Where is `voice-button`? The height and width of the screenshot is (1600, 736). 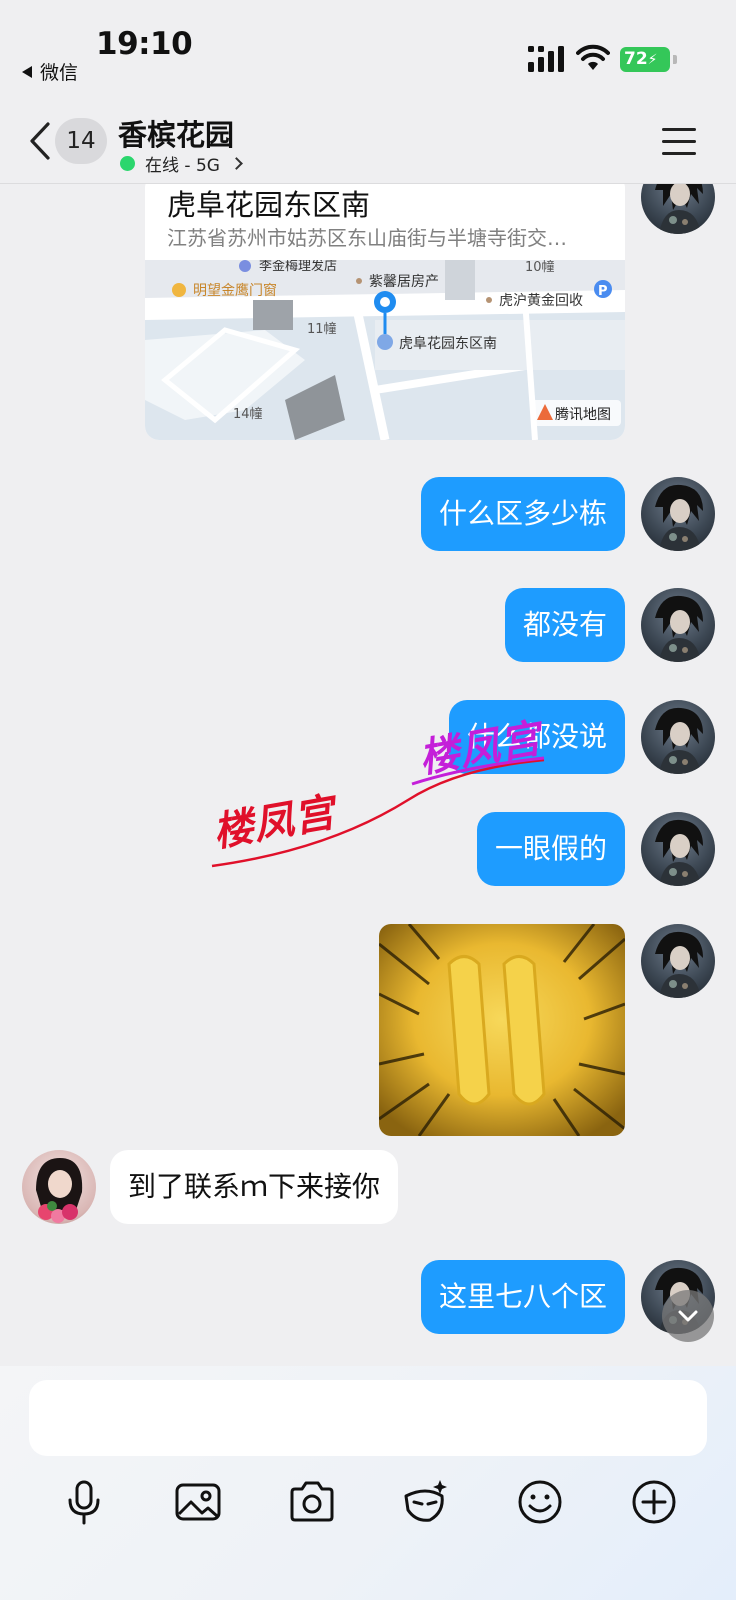
voice-button is located at coordinates (84, 1502).